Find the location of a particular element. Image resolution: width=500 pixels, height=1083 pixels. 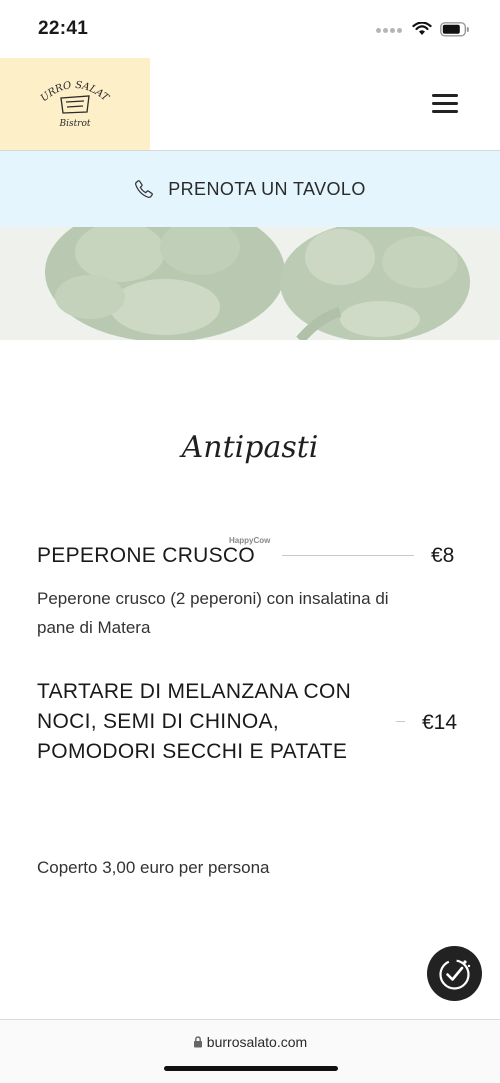

menu-item-price: €14 is located at coordinates (440, 722).